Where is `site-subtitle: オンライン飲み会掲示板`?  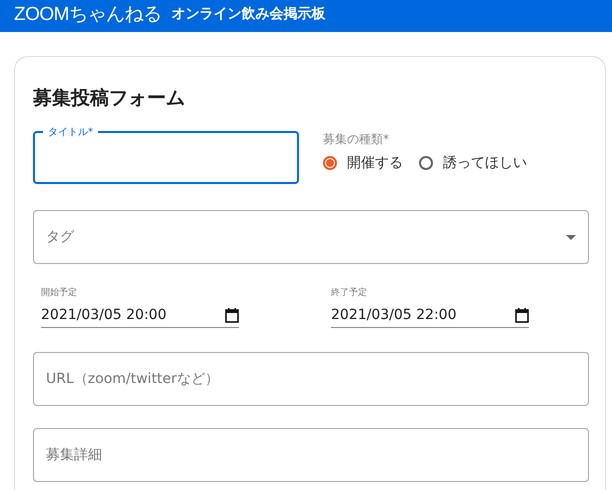
site-subtitle: オンライン飲み会掲示板 is located at coordinates (249, 14).